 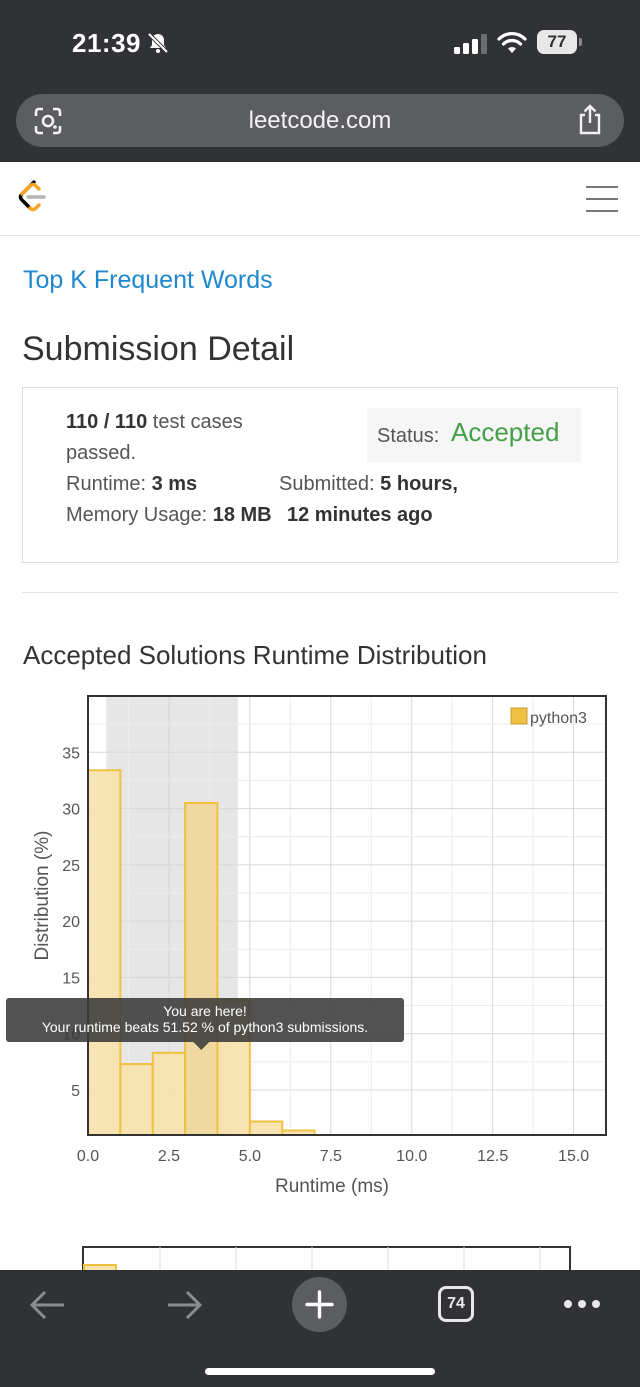 I want to click on leetcode-logo-icon, so click(x=32, y=198).